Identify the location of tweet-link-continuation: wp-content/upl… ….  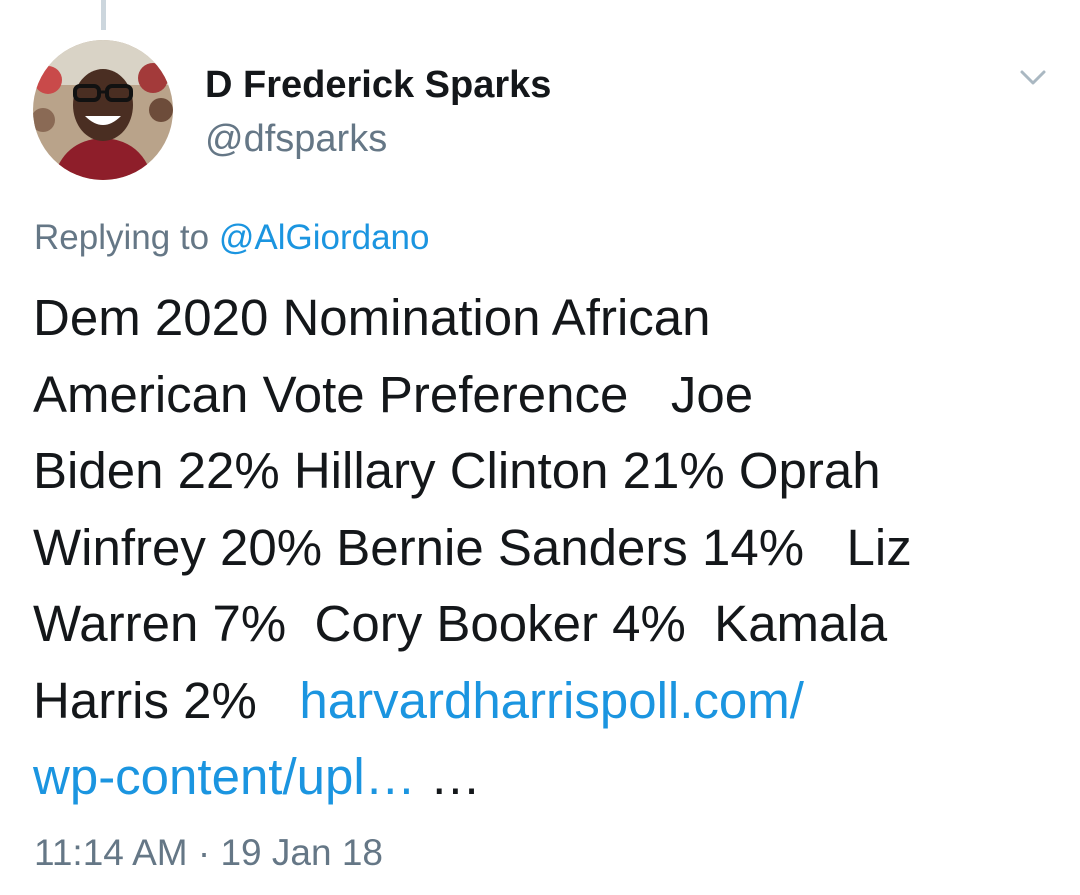
(543, 777).